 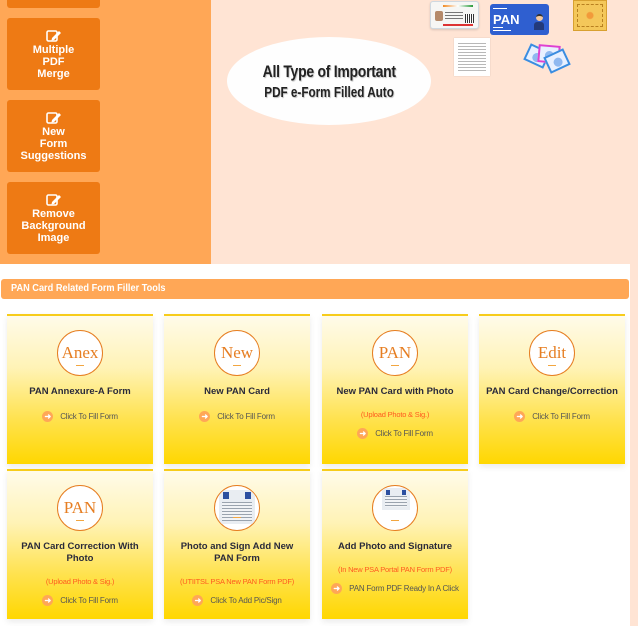 What do you see at coordinates (80, 391) in the screenshot?
I see `card-title: PAN Annexure-A Form` at bounding box center [80, 391].